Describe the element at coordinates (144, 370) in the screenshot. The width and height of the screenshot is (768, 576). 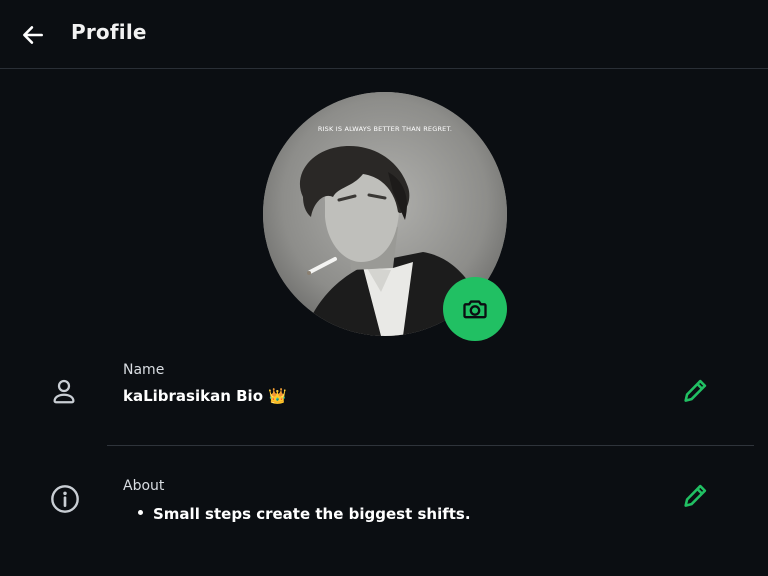
I see `name-label: Name` at that location.